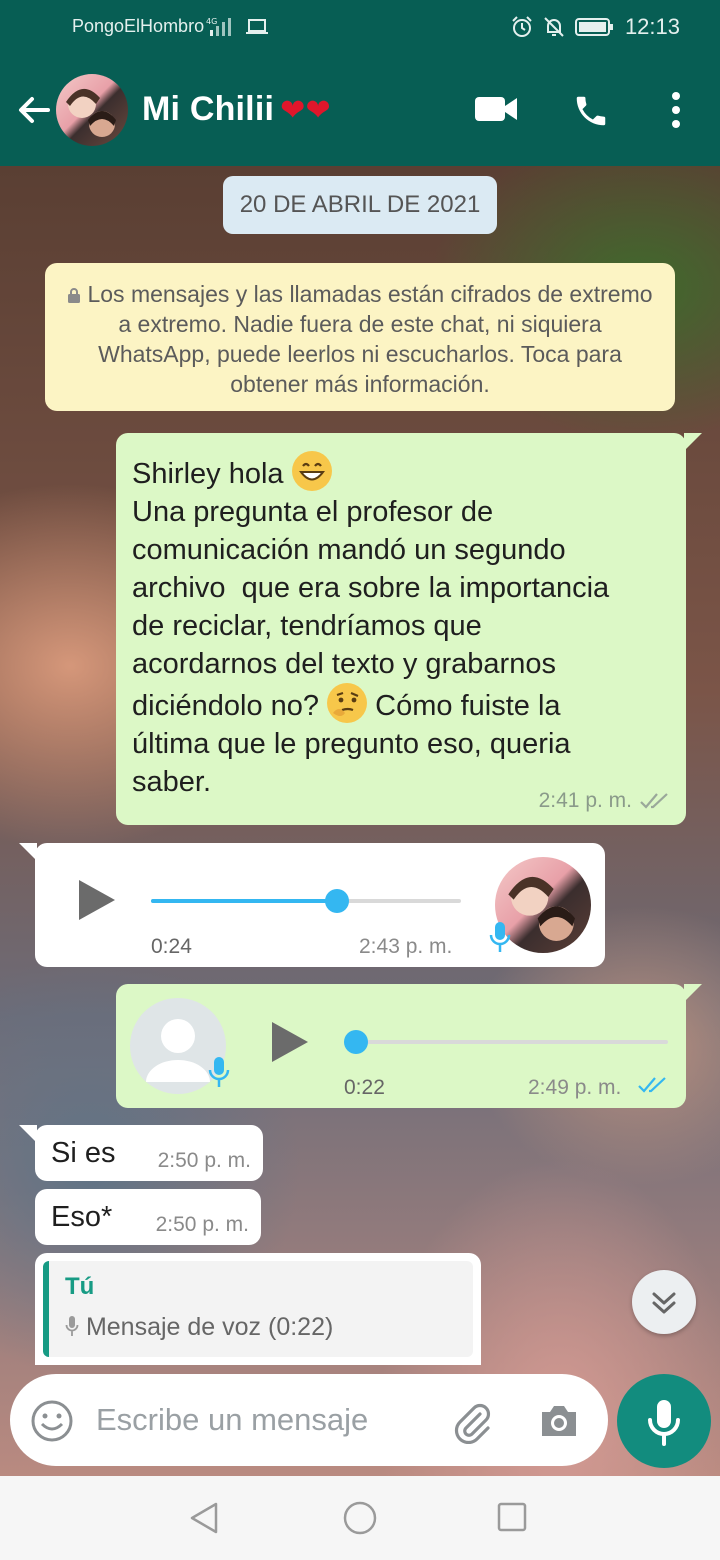 This screenshot has width=720, height=1560. I want to click on quoted-content: Mensaje de voz (0:22), so click(199, 1327).